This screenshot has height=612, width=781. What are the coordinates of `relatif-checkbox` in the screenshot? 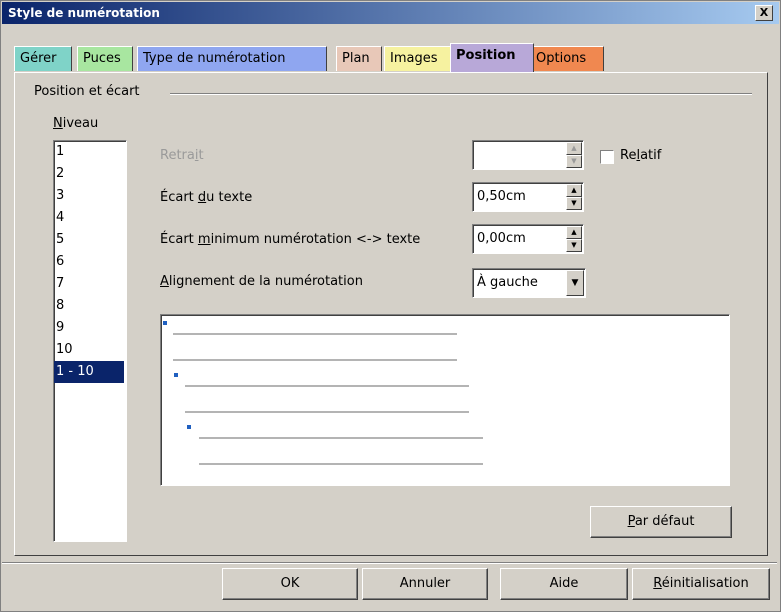 It's located at (607, 157).